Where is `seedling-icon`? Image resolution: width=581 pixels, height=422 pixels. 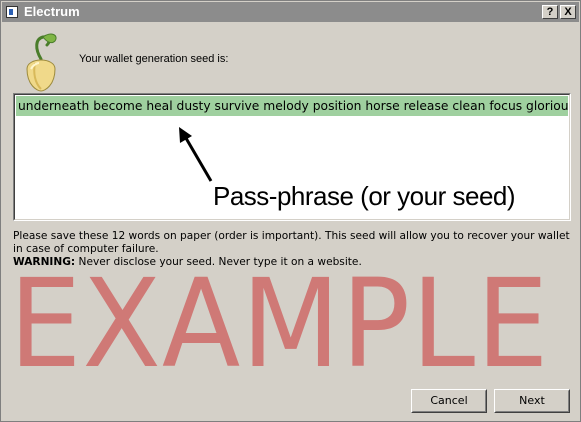 seedling-icon is located at coordinates (41, 62).